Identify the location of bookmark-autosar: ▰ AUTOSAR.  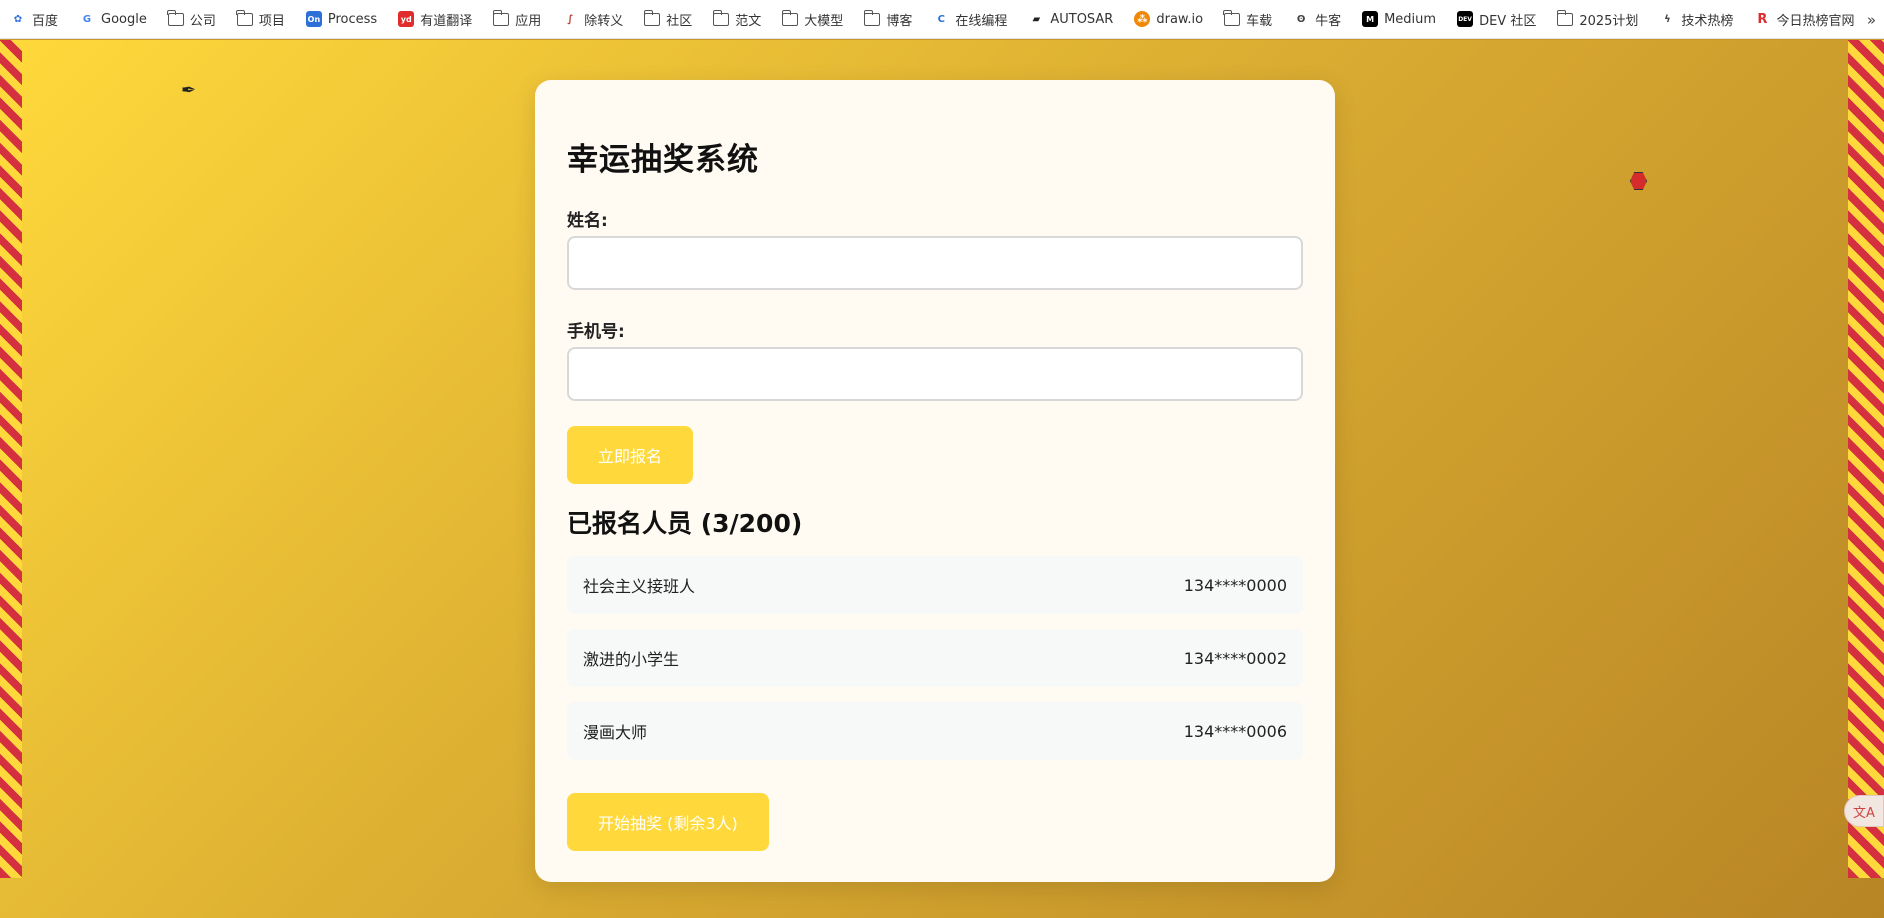
(1070, 19).